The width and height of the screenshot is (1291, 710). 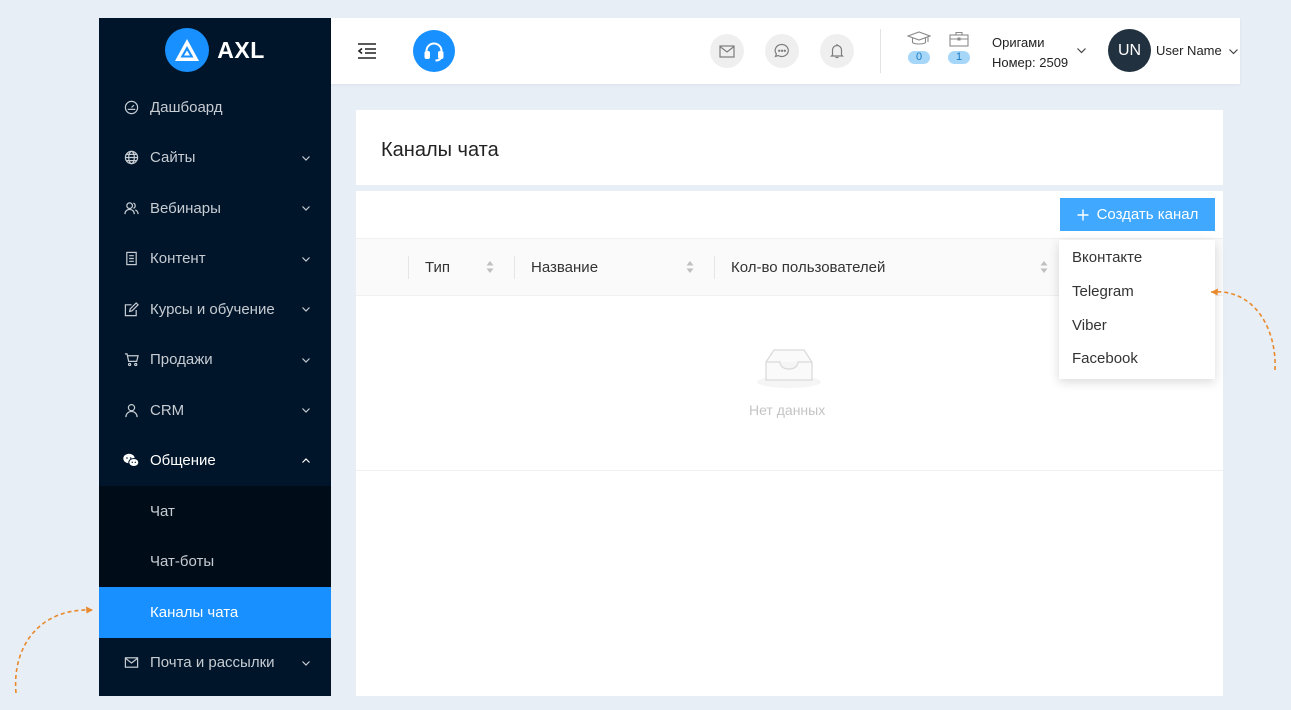 I want to click on organization-name: Оригами, so click(x=1018, y=42).